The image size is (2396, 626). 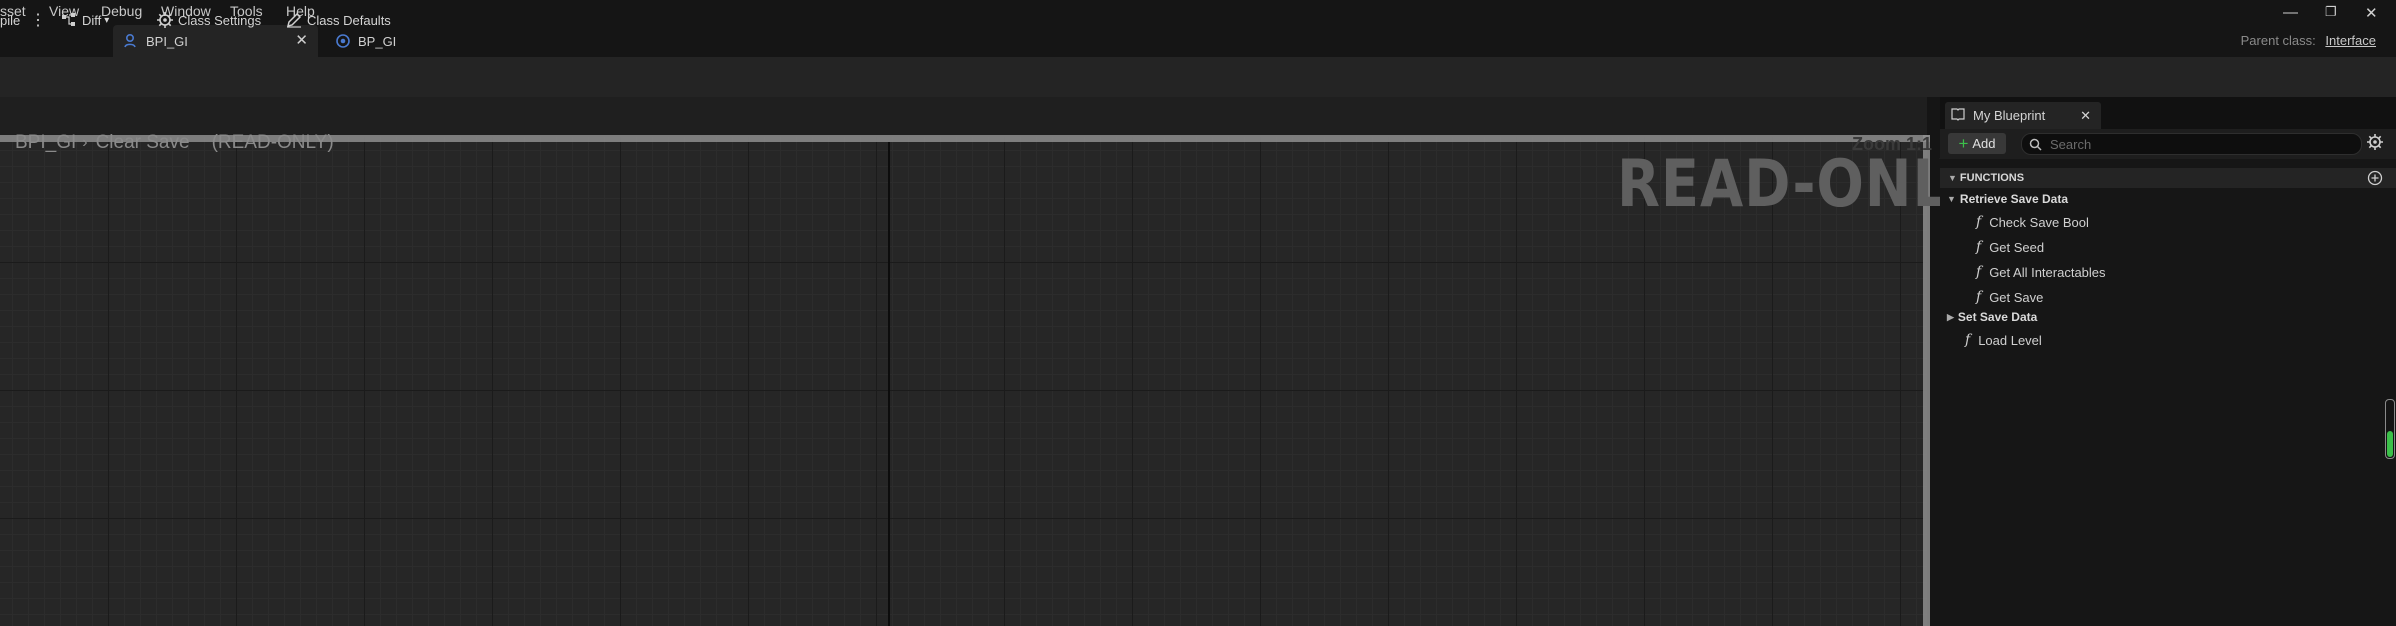 I want to click on category-label: Set Save Data, so click(x=1997, y=317).